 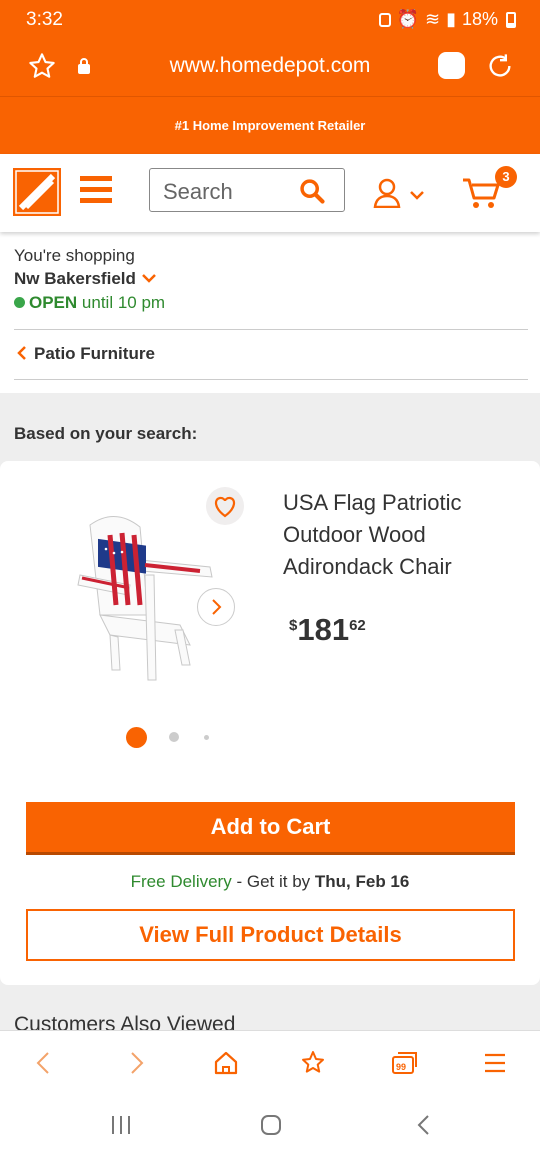 I want to click on cart-button: 3, so click(x=489, y=190).